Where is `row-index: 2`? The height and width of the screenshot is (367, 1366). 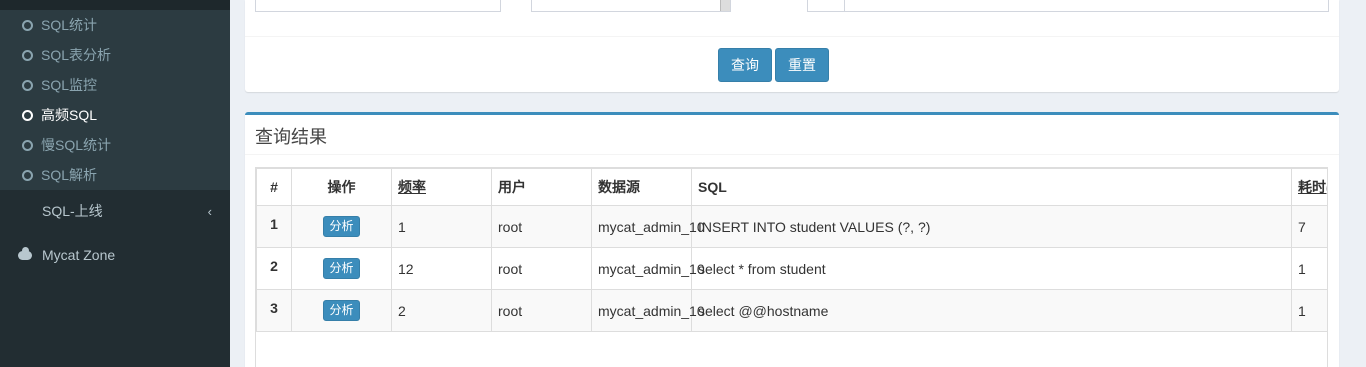 row-index: 2 is located at coordinates (274, 268).